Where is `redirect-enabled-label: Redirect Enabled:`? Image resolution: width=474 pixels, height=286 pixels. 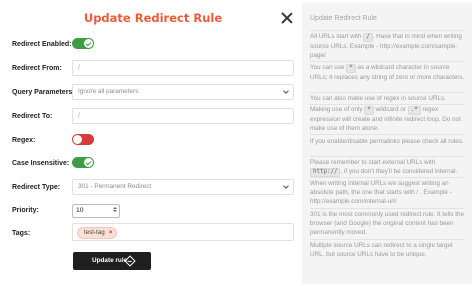
redirect-enabled-label: Redirect Enabled: is located at coordinates (42, 44).